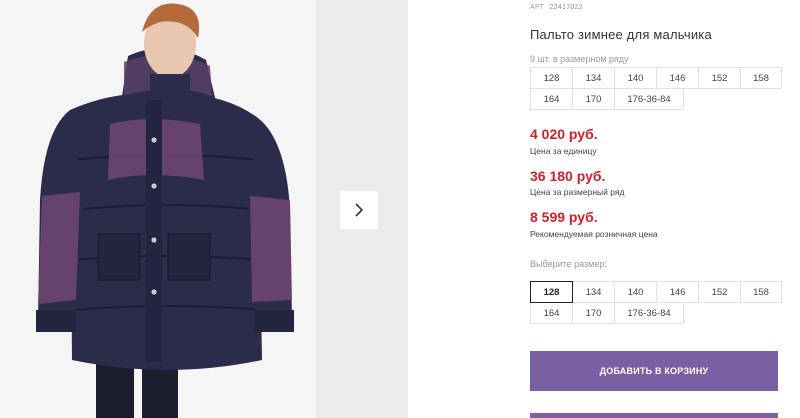  Describe the element at coordinates (563, 151) in the screenshot. I see `unit-price-caption: Цена за единицу` at that location.